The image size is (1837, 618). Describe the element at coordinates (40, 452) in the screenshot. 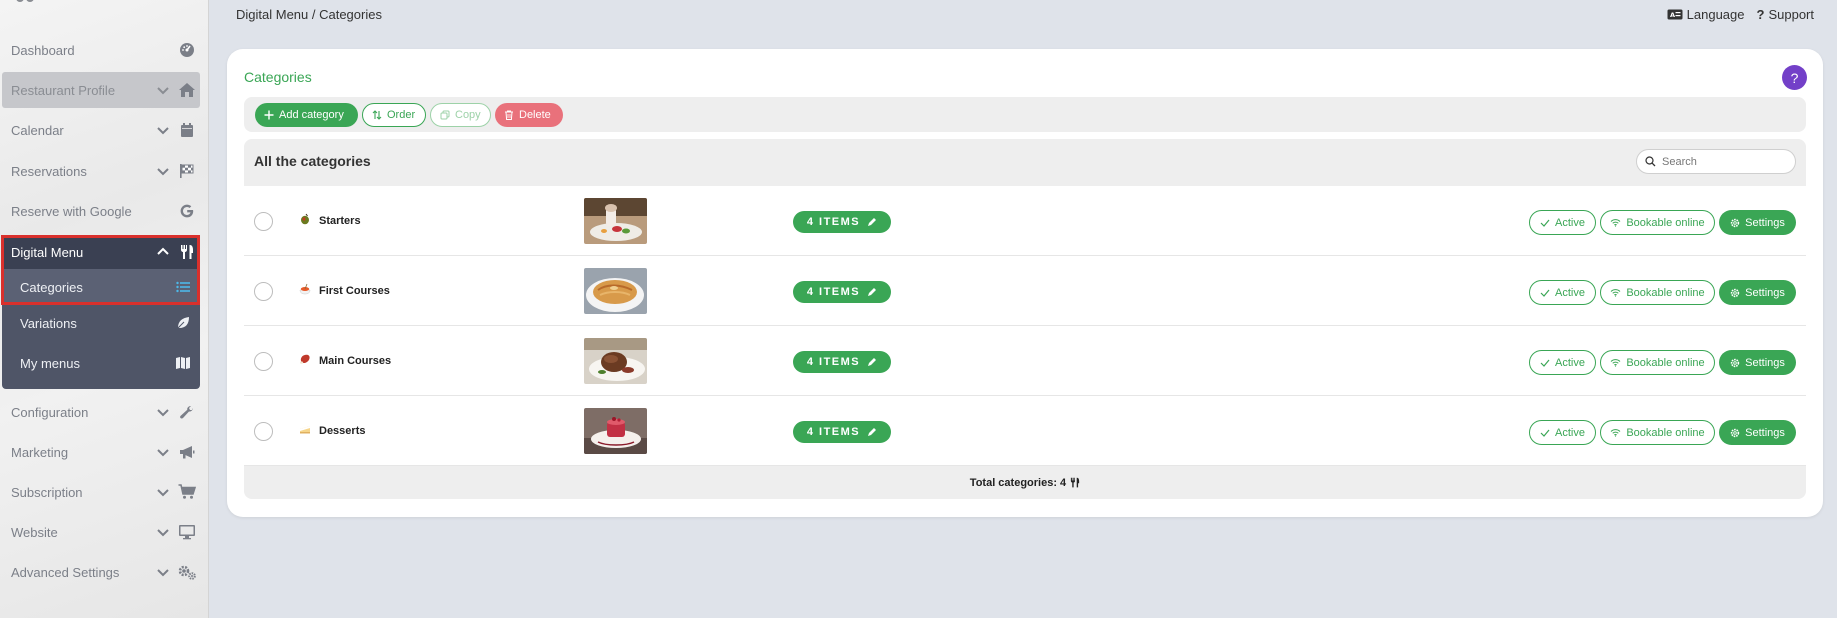

I see `sidebar-item-label: Marketing` at that location.